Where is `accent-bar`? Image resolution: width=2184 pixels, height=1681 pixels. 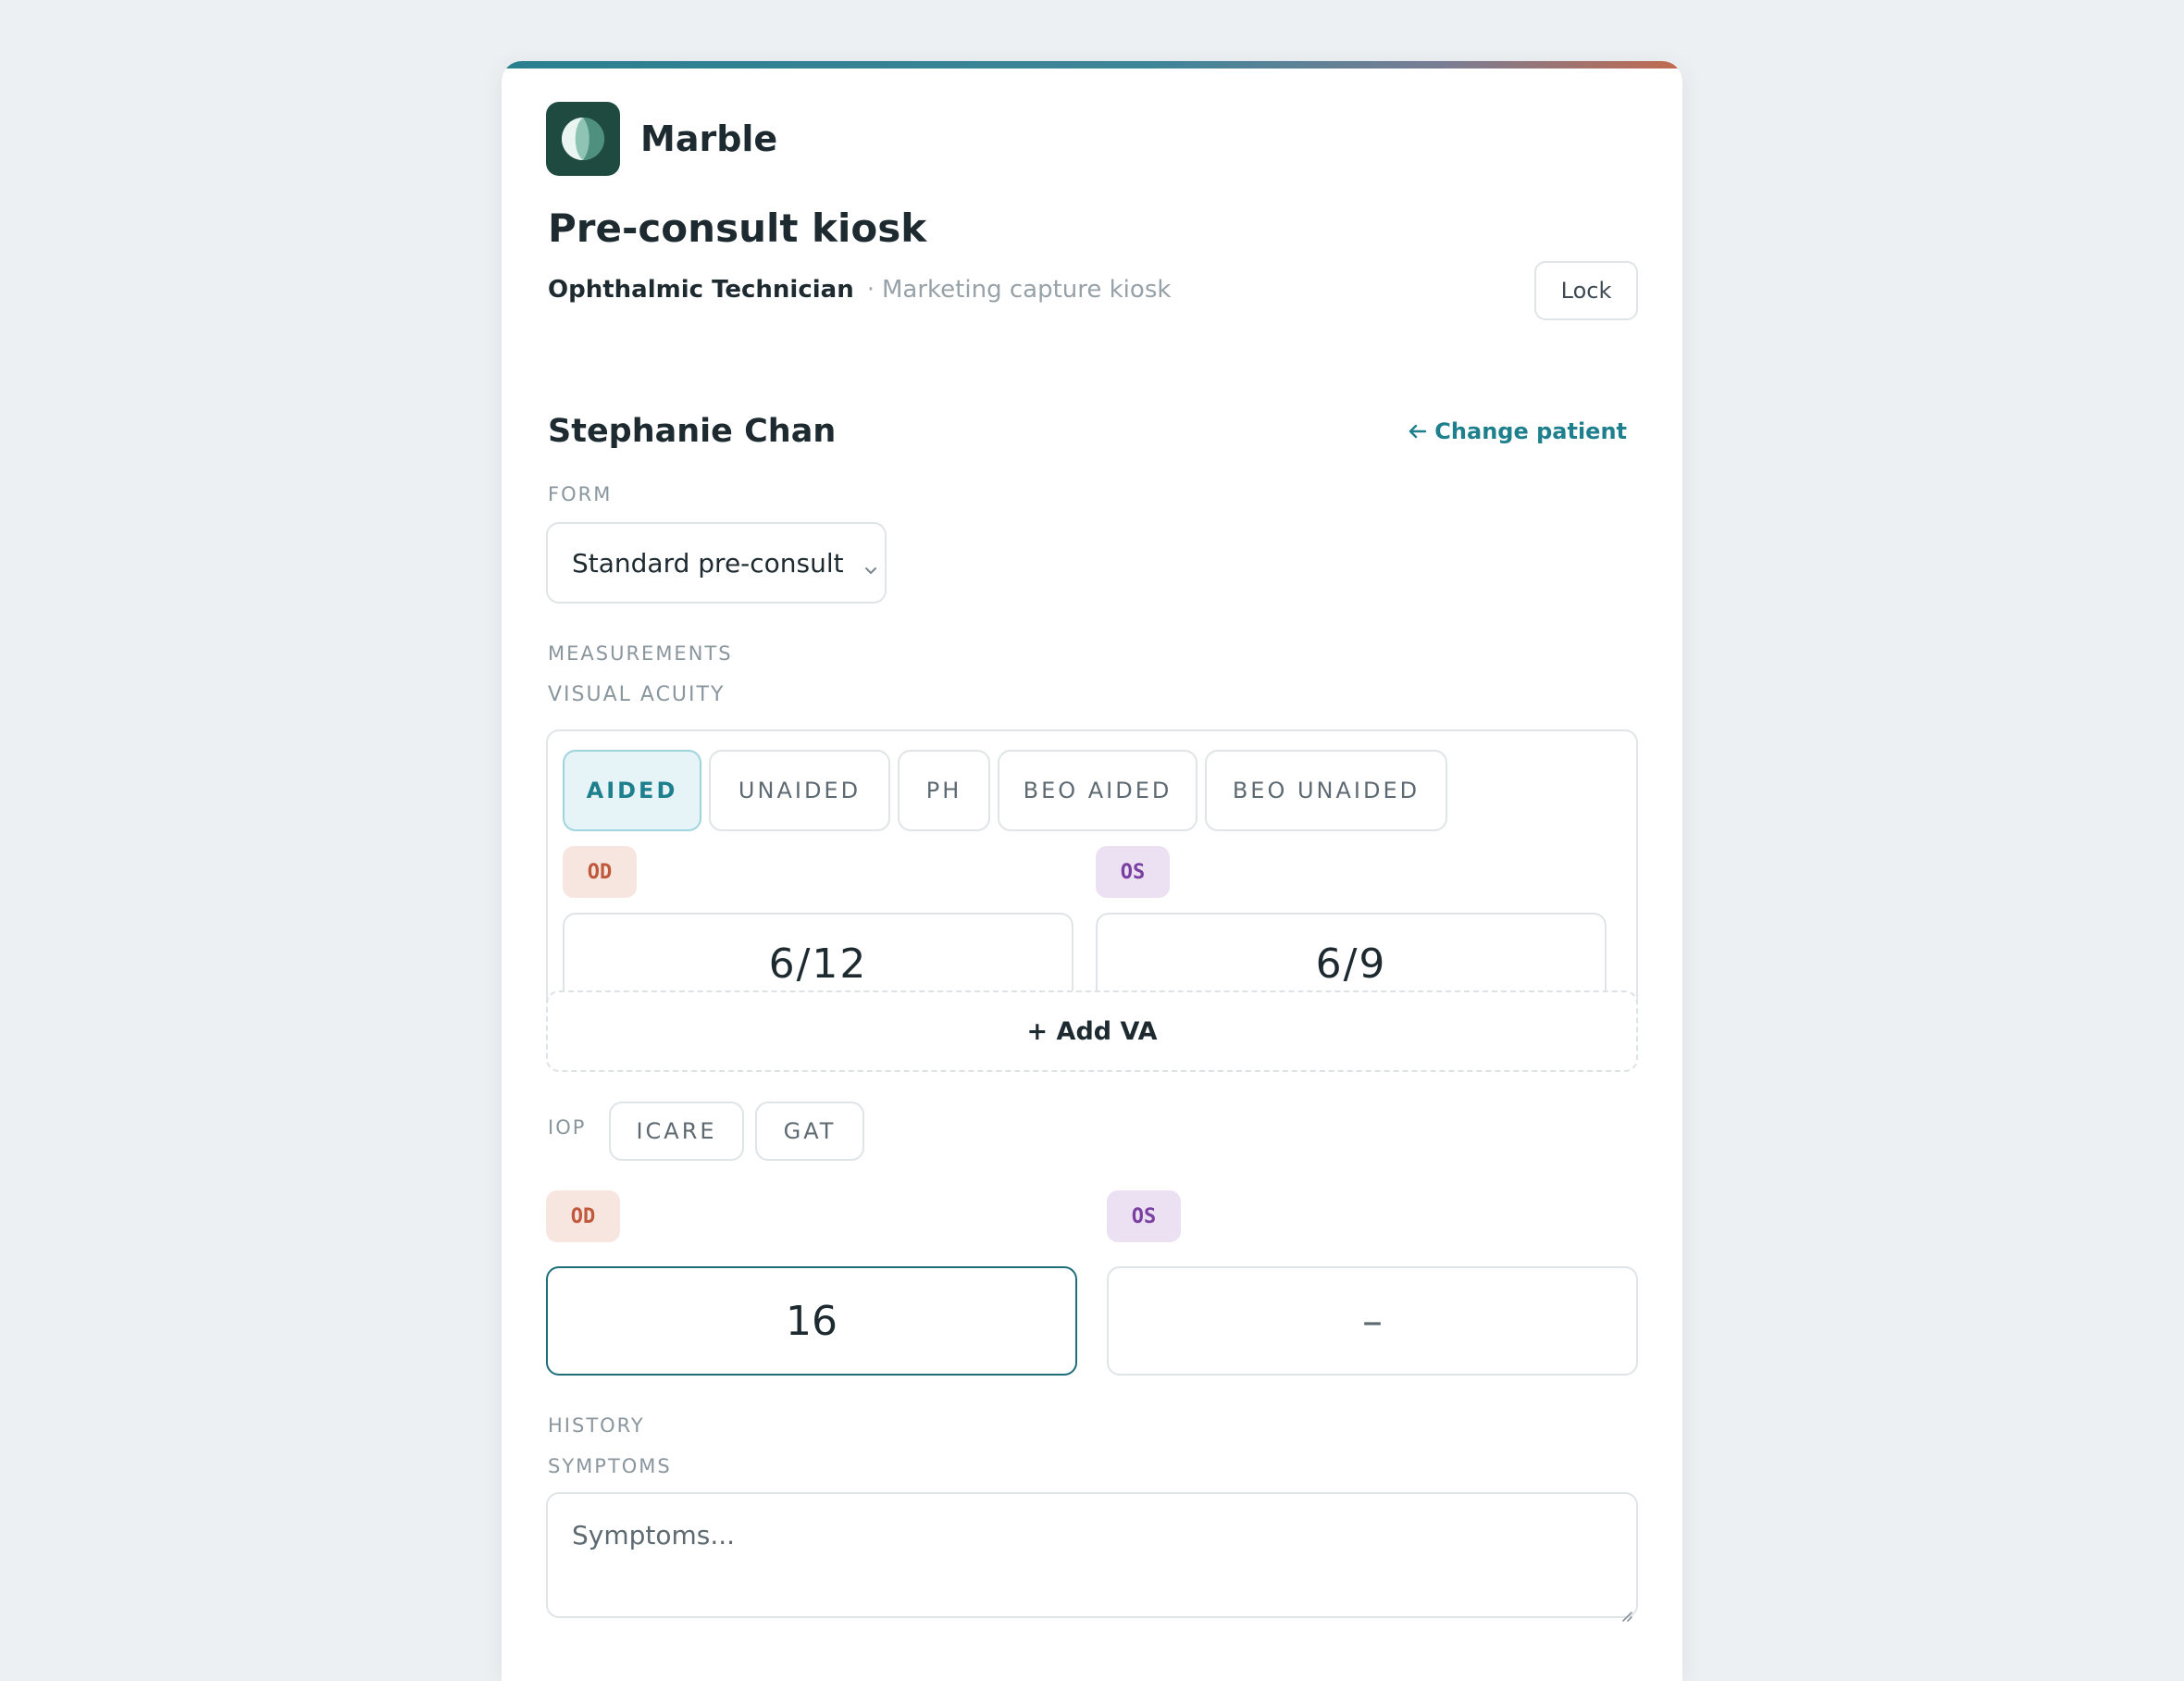 accent-bar is located at coordinates (1092, 64).